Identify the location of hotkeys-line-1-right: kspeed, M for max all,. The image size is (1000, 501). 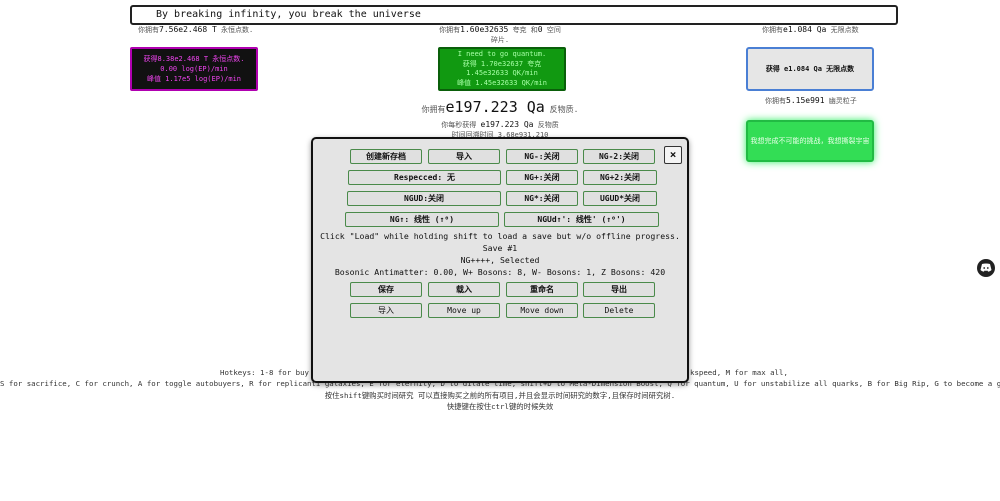
(739, 372).